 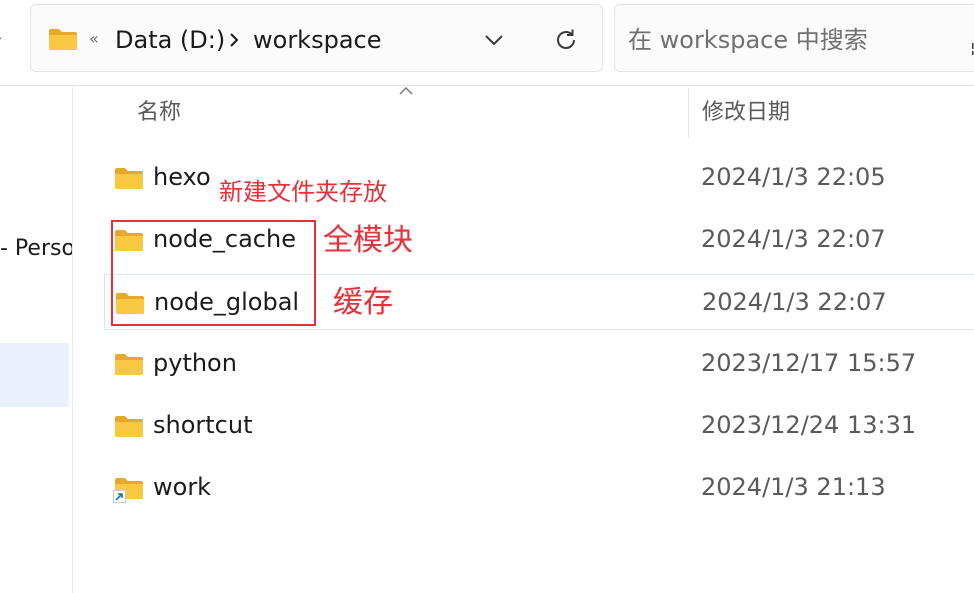 What do you see at coordinates (182, 177) in the screenshot?
I see `file-name: hexo` at bounding box center [182, 177].